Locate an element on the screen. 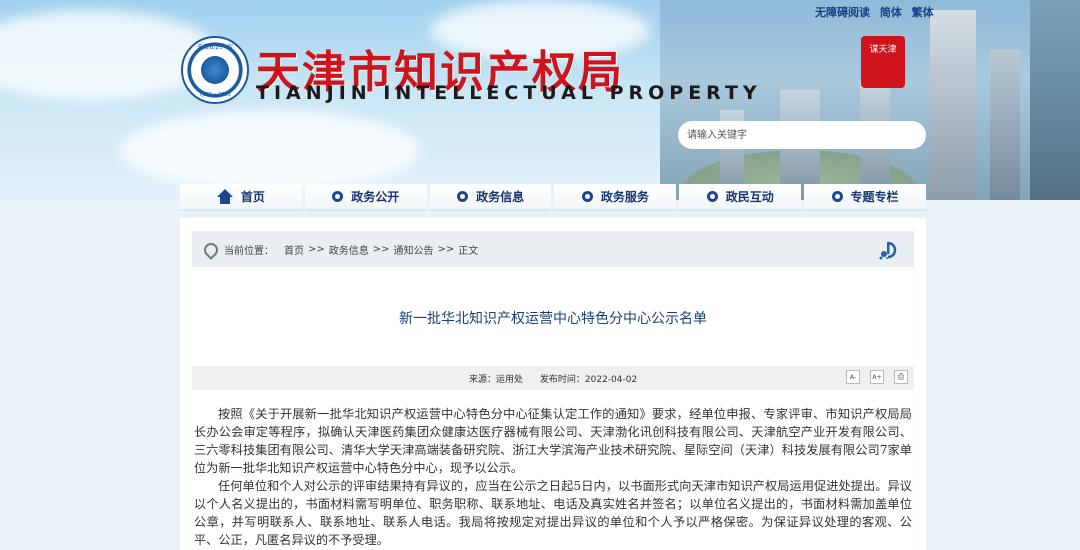  font-increase-button: A+ is located at coordinates (877, 377).